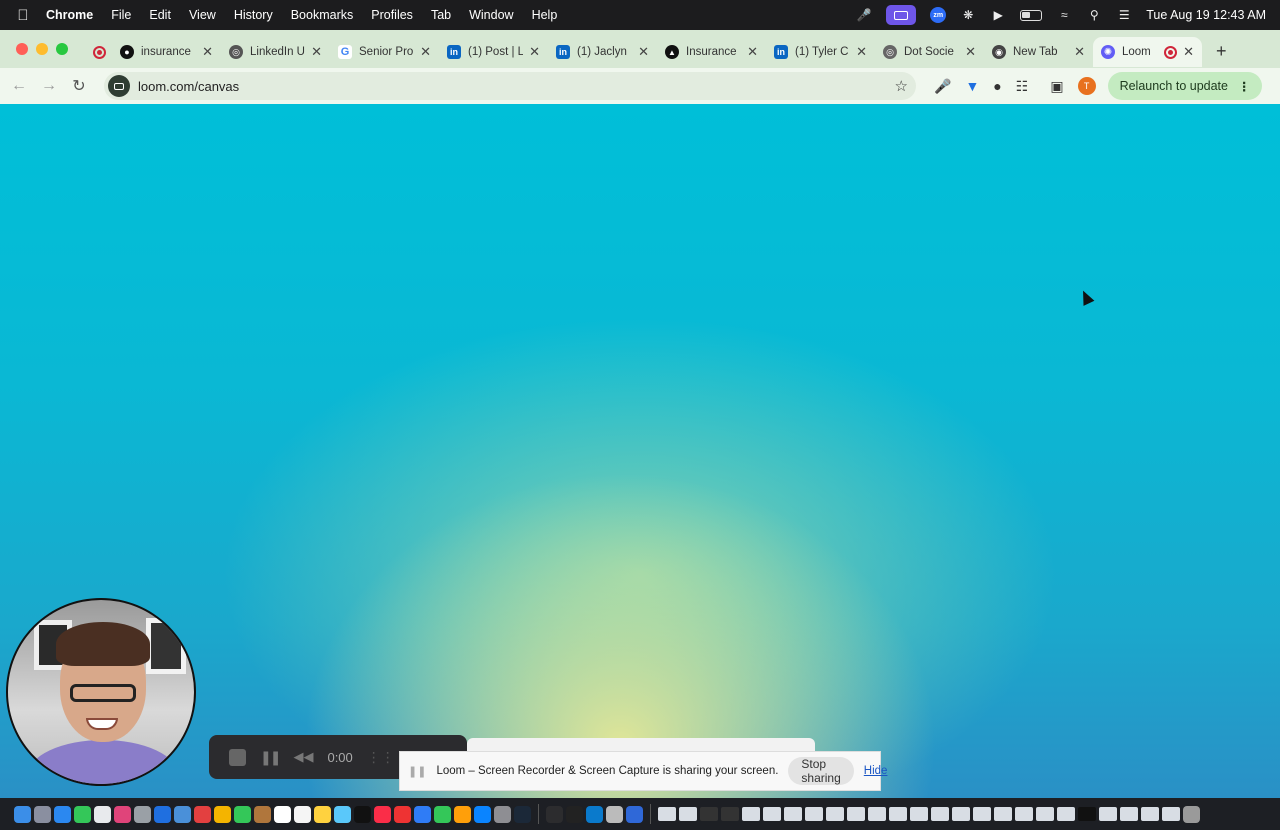  Describe the element at coordinates (711, 52) in the screenshot. I see `tab-insurance: ▲ Insurance ✕` at that location.